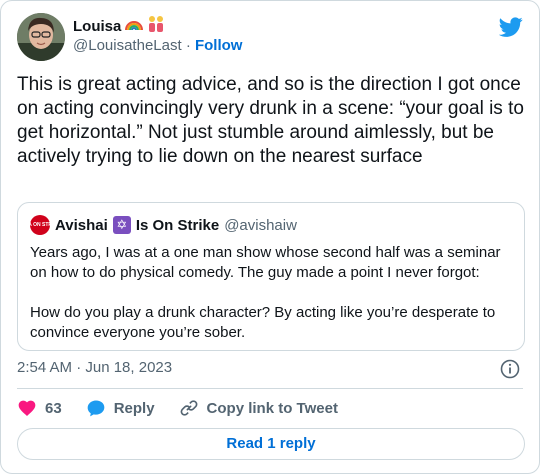  I want to click on avatar-photo, so click(41, 37).